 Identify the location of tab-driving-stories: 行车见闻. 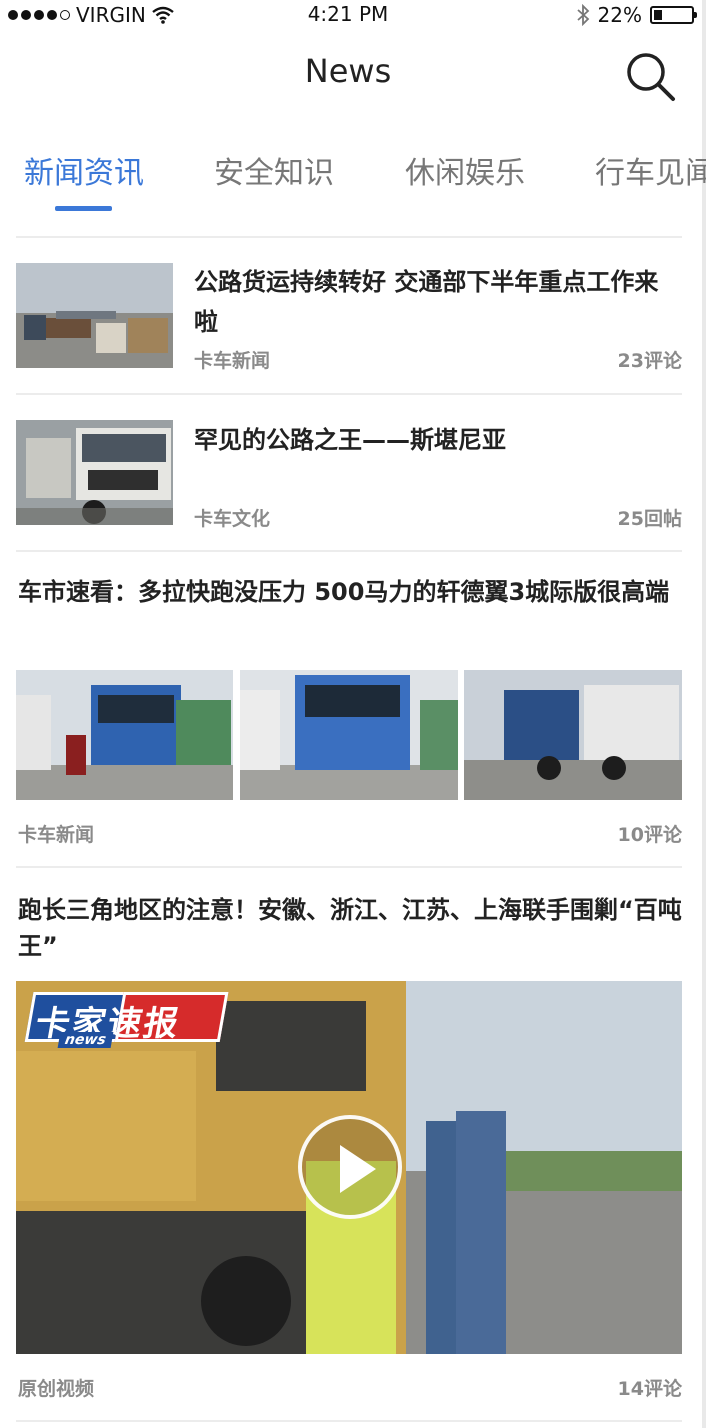
(650, 170).